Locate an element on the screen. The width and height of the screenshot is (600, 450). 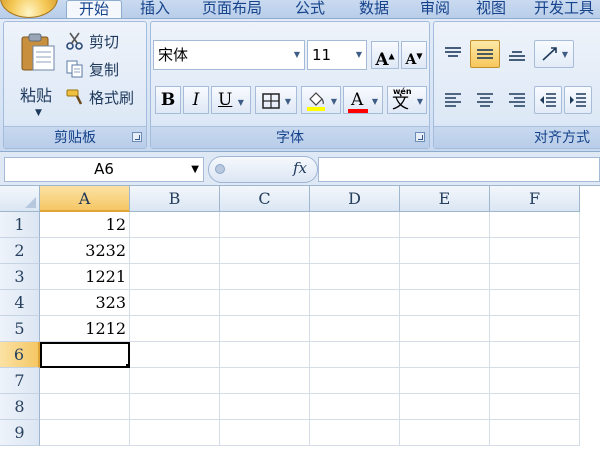
cell-e8 is located at coordinates (445, 407).